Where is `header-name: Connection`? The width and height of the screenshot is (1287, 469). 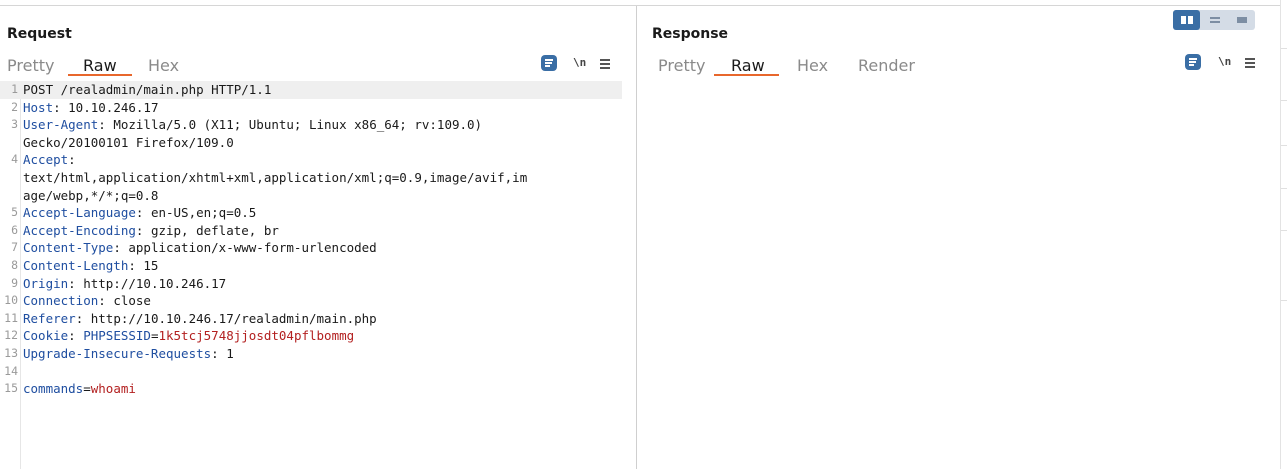
header-name: Connection is located at coordinates (61, 301).